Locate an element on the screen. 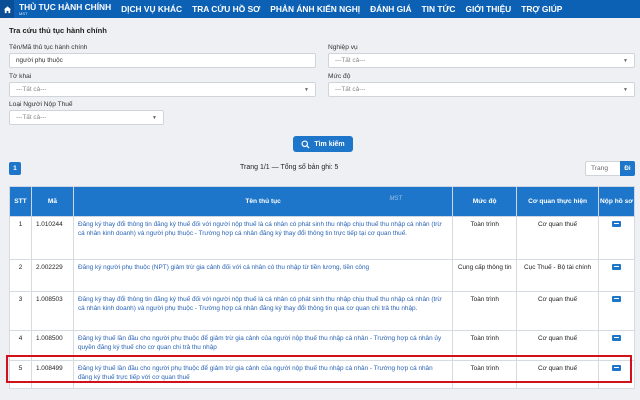 The width and height of the screenshot is (640, 400). cell-muc-do: Cung cấp thông tin is located at coordinates (485, 275).